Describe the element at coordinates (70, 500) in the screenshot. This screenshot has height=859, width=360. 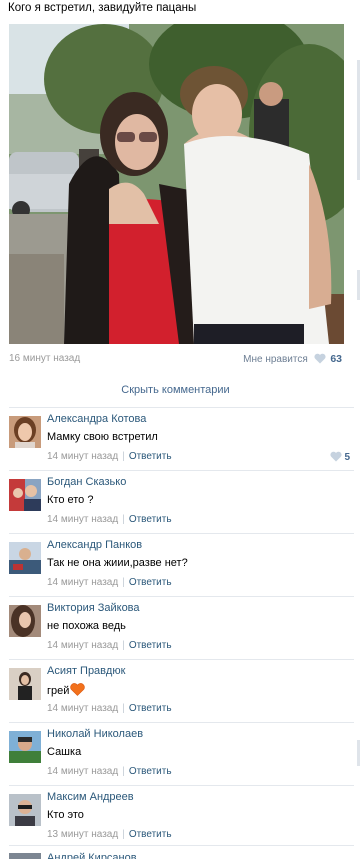
I see `comment-text: Кто ето ?` at that location.